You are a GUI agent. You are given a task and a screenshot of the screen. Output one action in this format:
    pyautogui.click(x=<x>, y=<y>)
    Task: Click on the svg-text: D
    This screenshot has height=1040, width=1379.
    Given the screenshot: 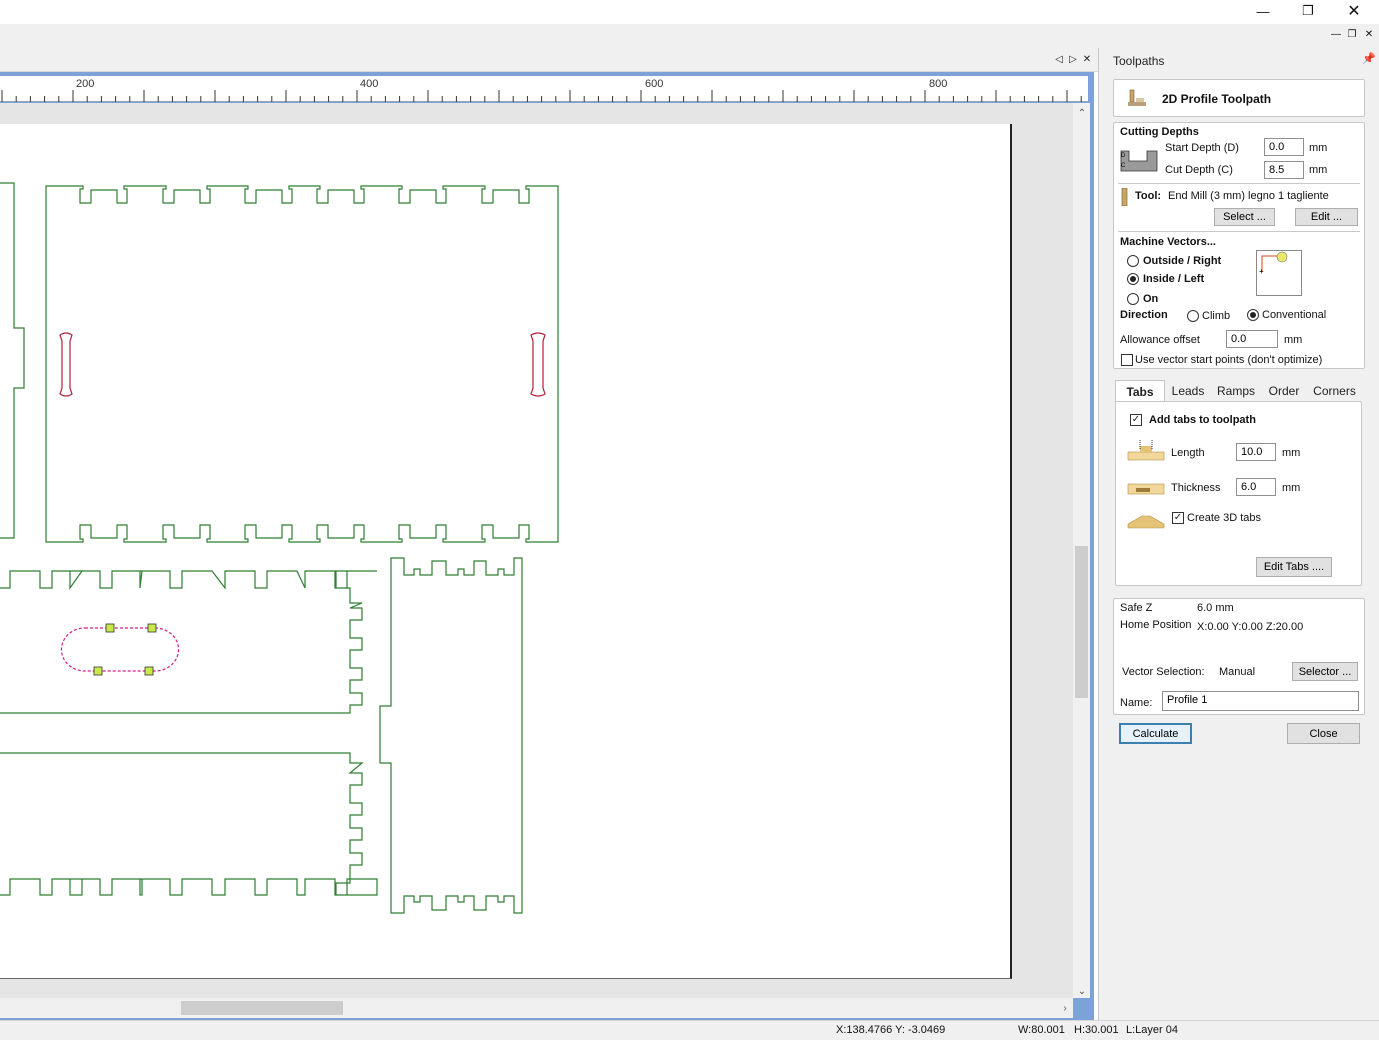 What is the action you would take?
    pyautogui.click(x=1123, y=156)
    